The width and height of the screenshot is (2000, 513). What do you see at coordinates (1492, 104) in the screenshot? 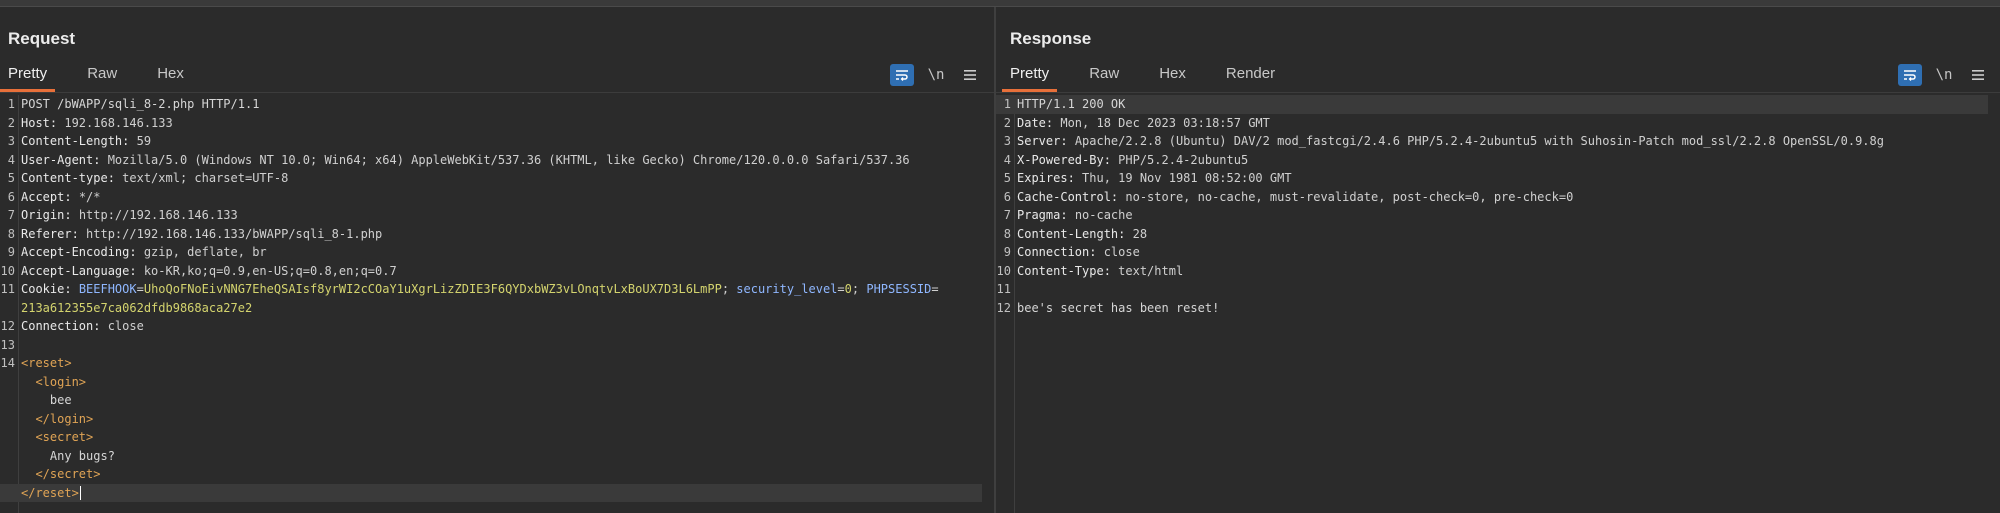
I see `current-line: 1 HTTP/1.1 200 OK` at bounding box center [1492, 104].